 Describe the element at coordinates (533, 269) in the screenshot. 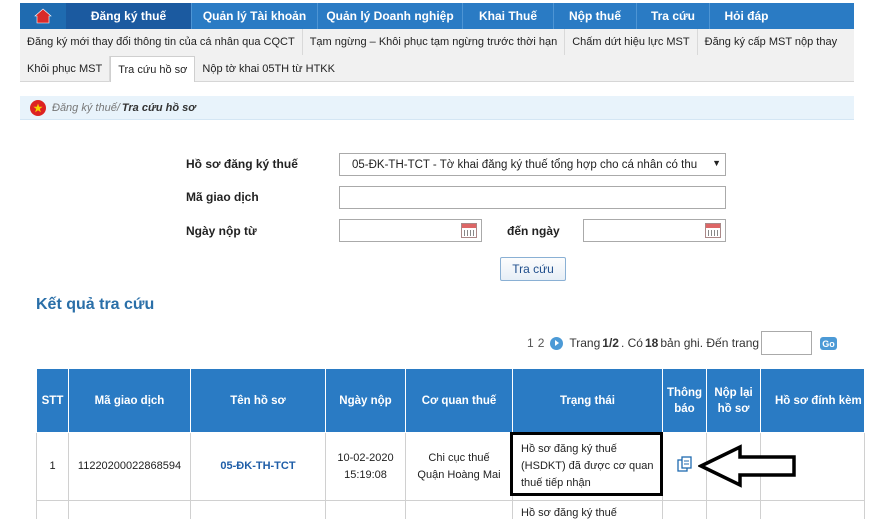

I see `search-button: Tra cứu` at that location.